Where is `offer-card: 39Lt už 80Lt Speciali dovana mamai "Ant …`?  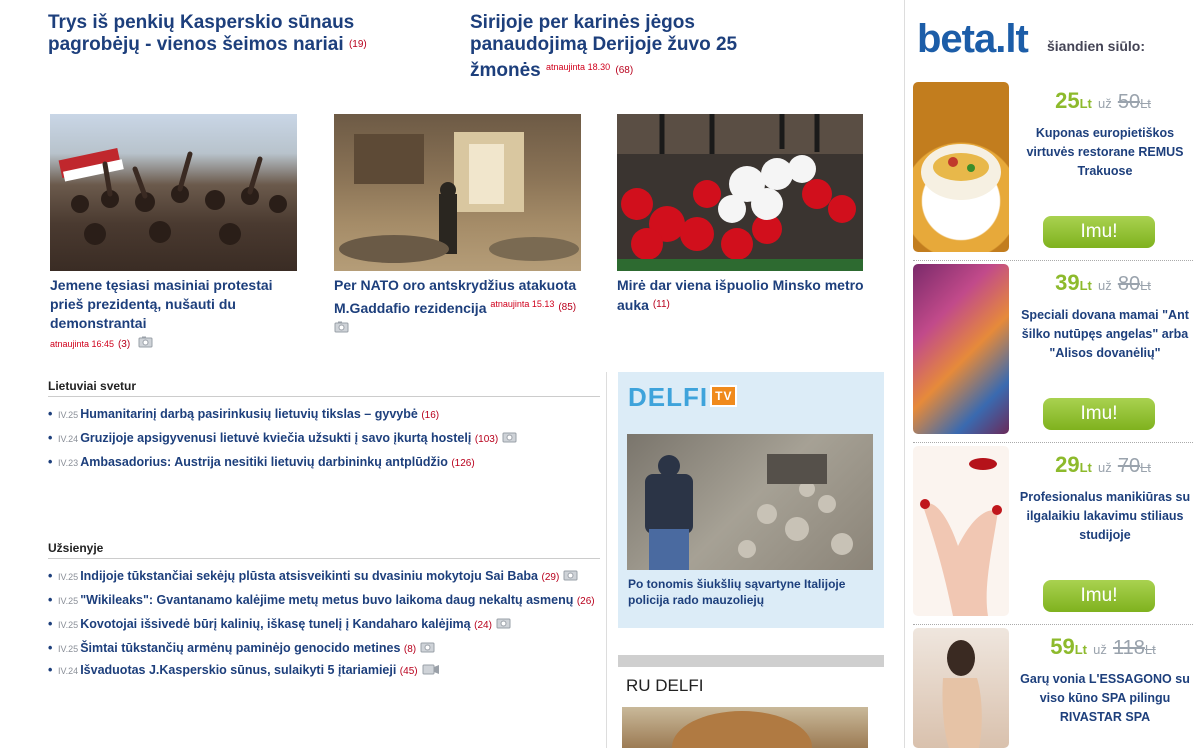 offer-card: 39Lt už 80Lt Speciali dovana mamai "Ant … is located at coordinates (1053, 350).